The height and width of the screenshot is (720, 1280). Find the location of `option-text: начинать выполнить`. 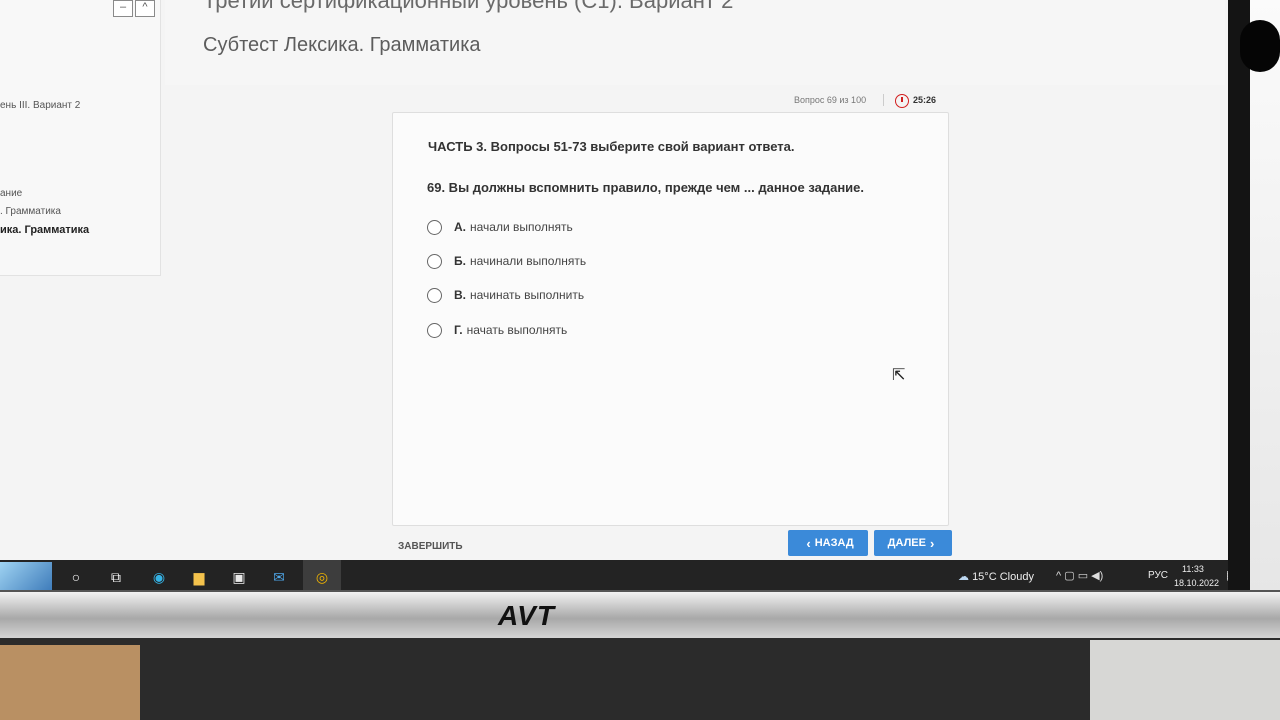

option-text: начинать выполнить is located at coordinates (527, 295).